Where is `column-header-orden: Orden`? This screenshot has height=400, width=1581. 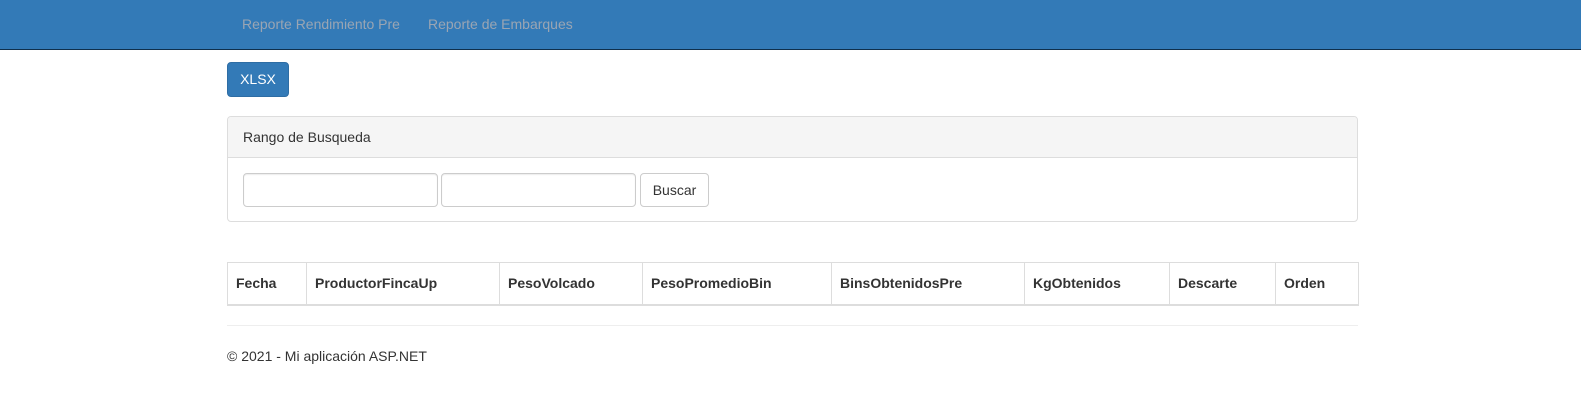 column-header-orden: Orden is located at coordinates (1317, 284).